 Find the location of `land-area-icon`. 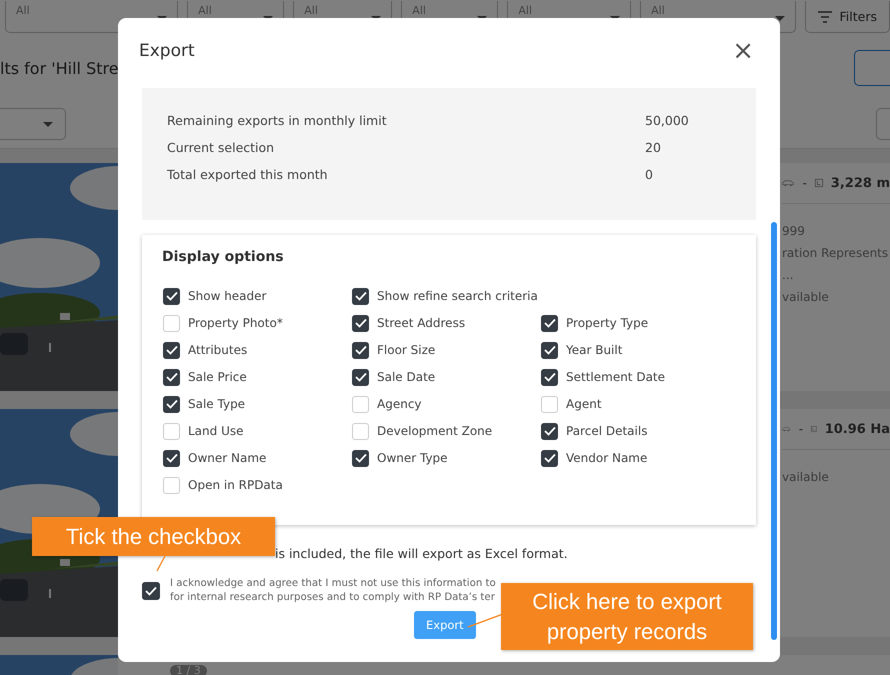

land-area-icon is located at coordinates (818, 183).